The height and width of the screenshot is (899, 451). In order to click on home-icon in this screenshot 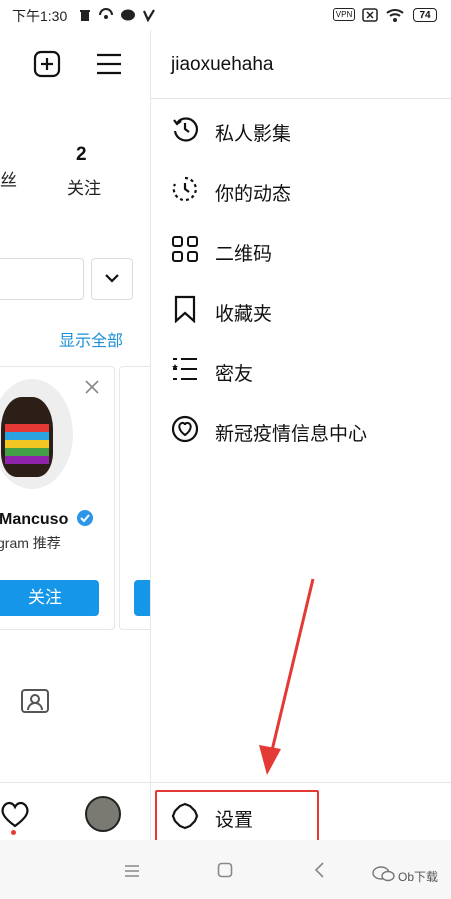, I will do `click(225, 870)`.